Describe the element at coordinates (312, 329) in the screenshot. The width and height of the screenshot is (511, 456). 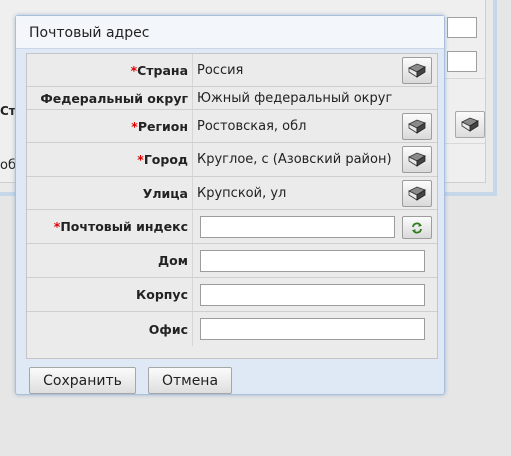
I see `office-input` at that location.